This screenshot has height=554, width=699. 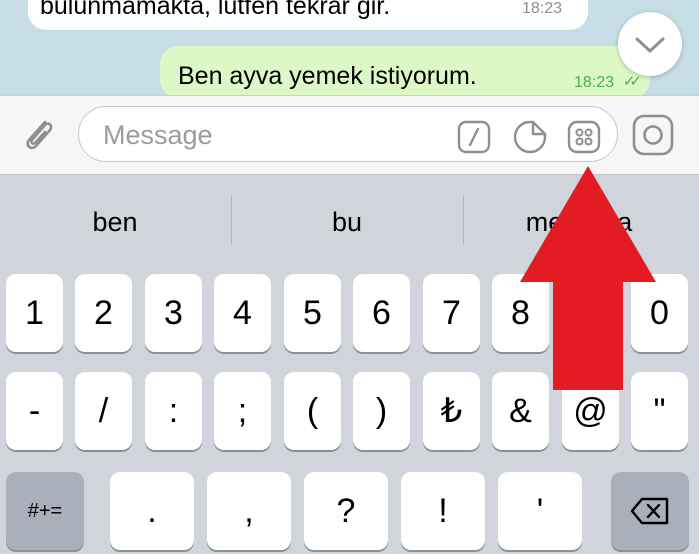 What do you see at coordinates (152, 511) in the screenshot?
I see `key-period: .` at bounding box center [152, 511].